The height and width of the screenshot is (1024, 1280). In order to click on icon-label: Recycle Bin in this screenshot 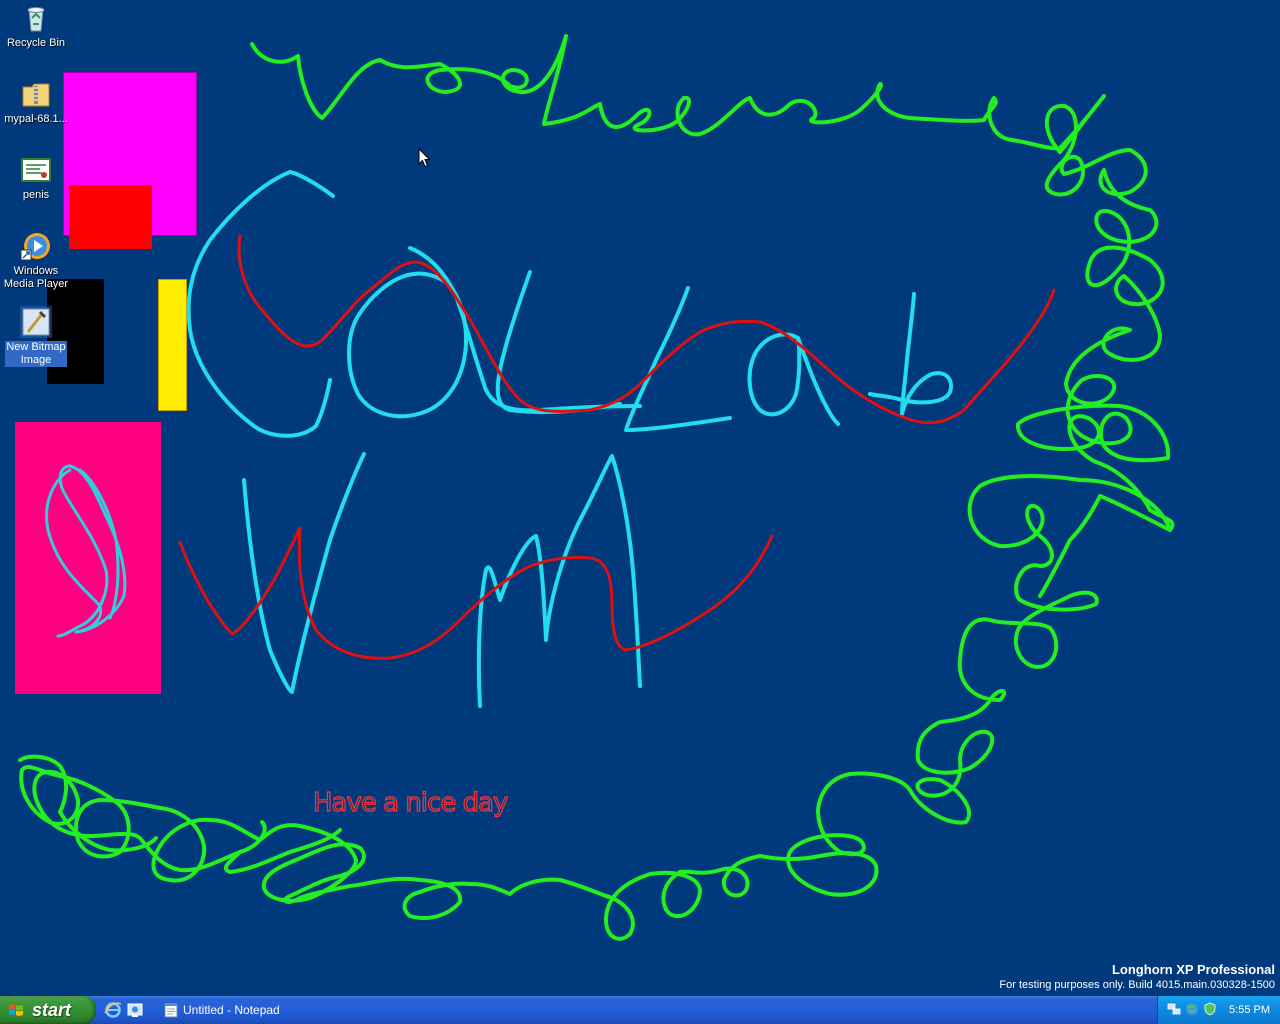, I will do `click(36, 43)`.